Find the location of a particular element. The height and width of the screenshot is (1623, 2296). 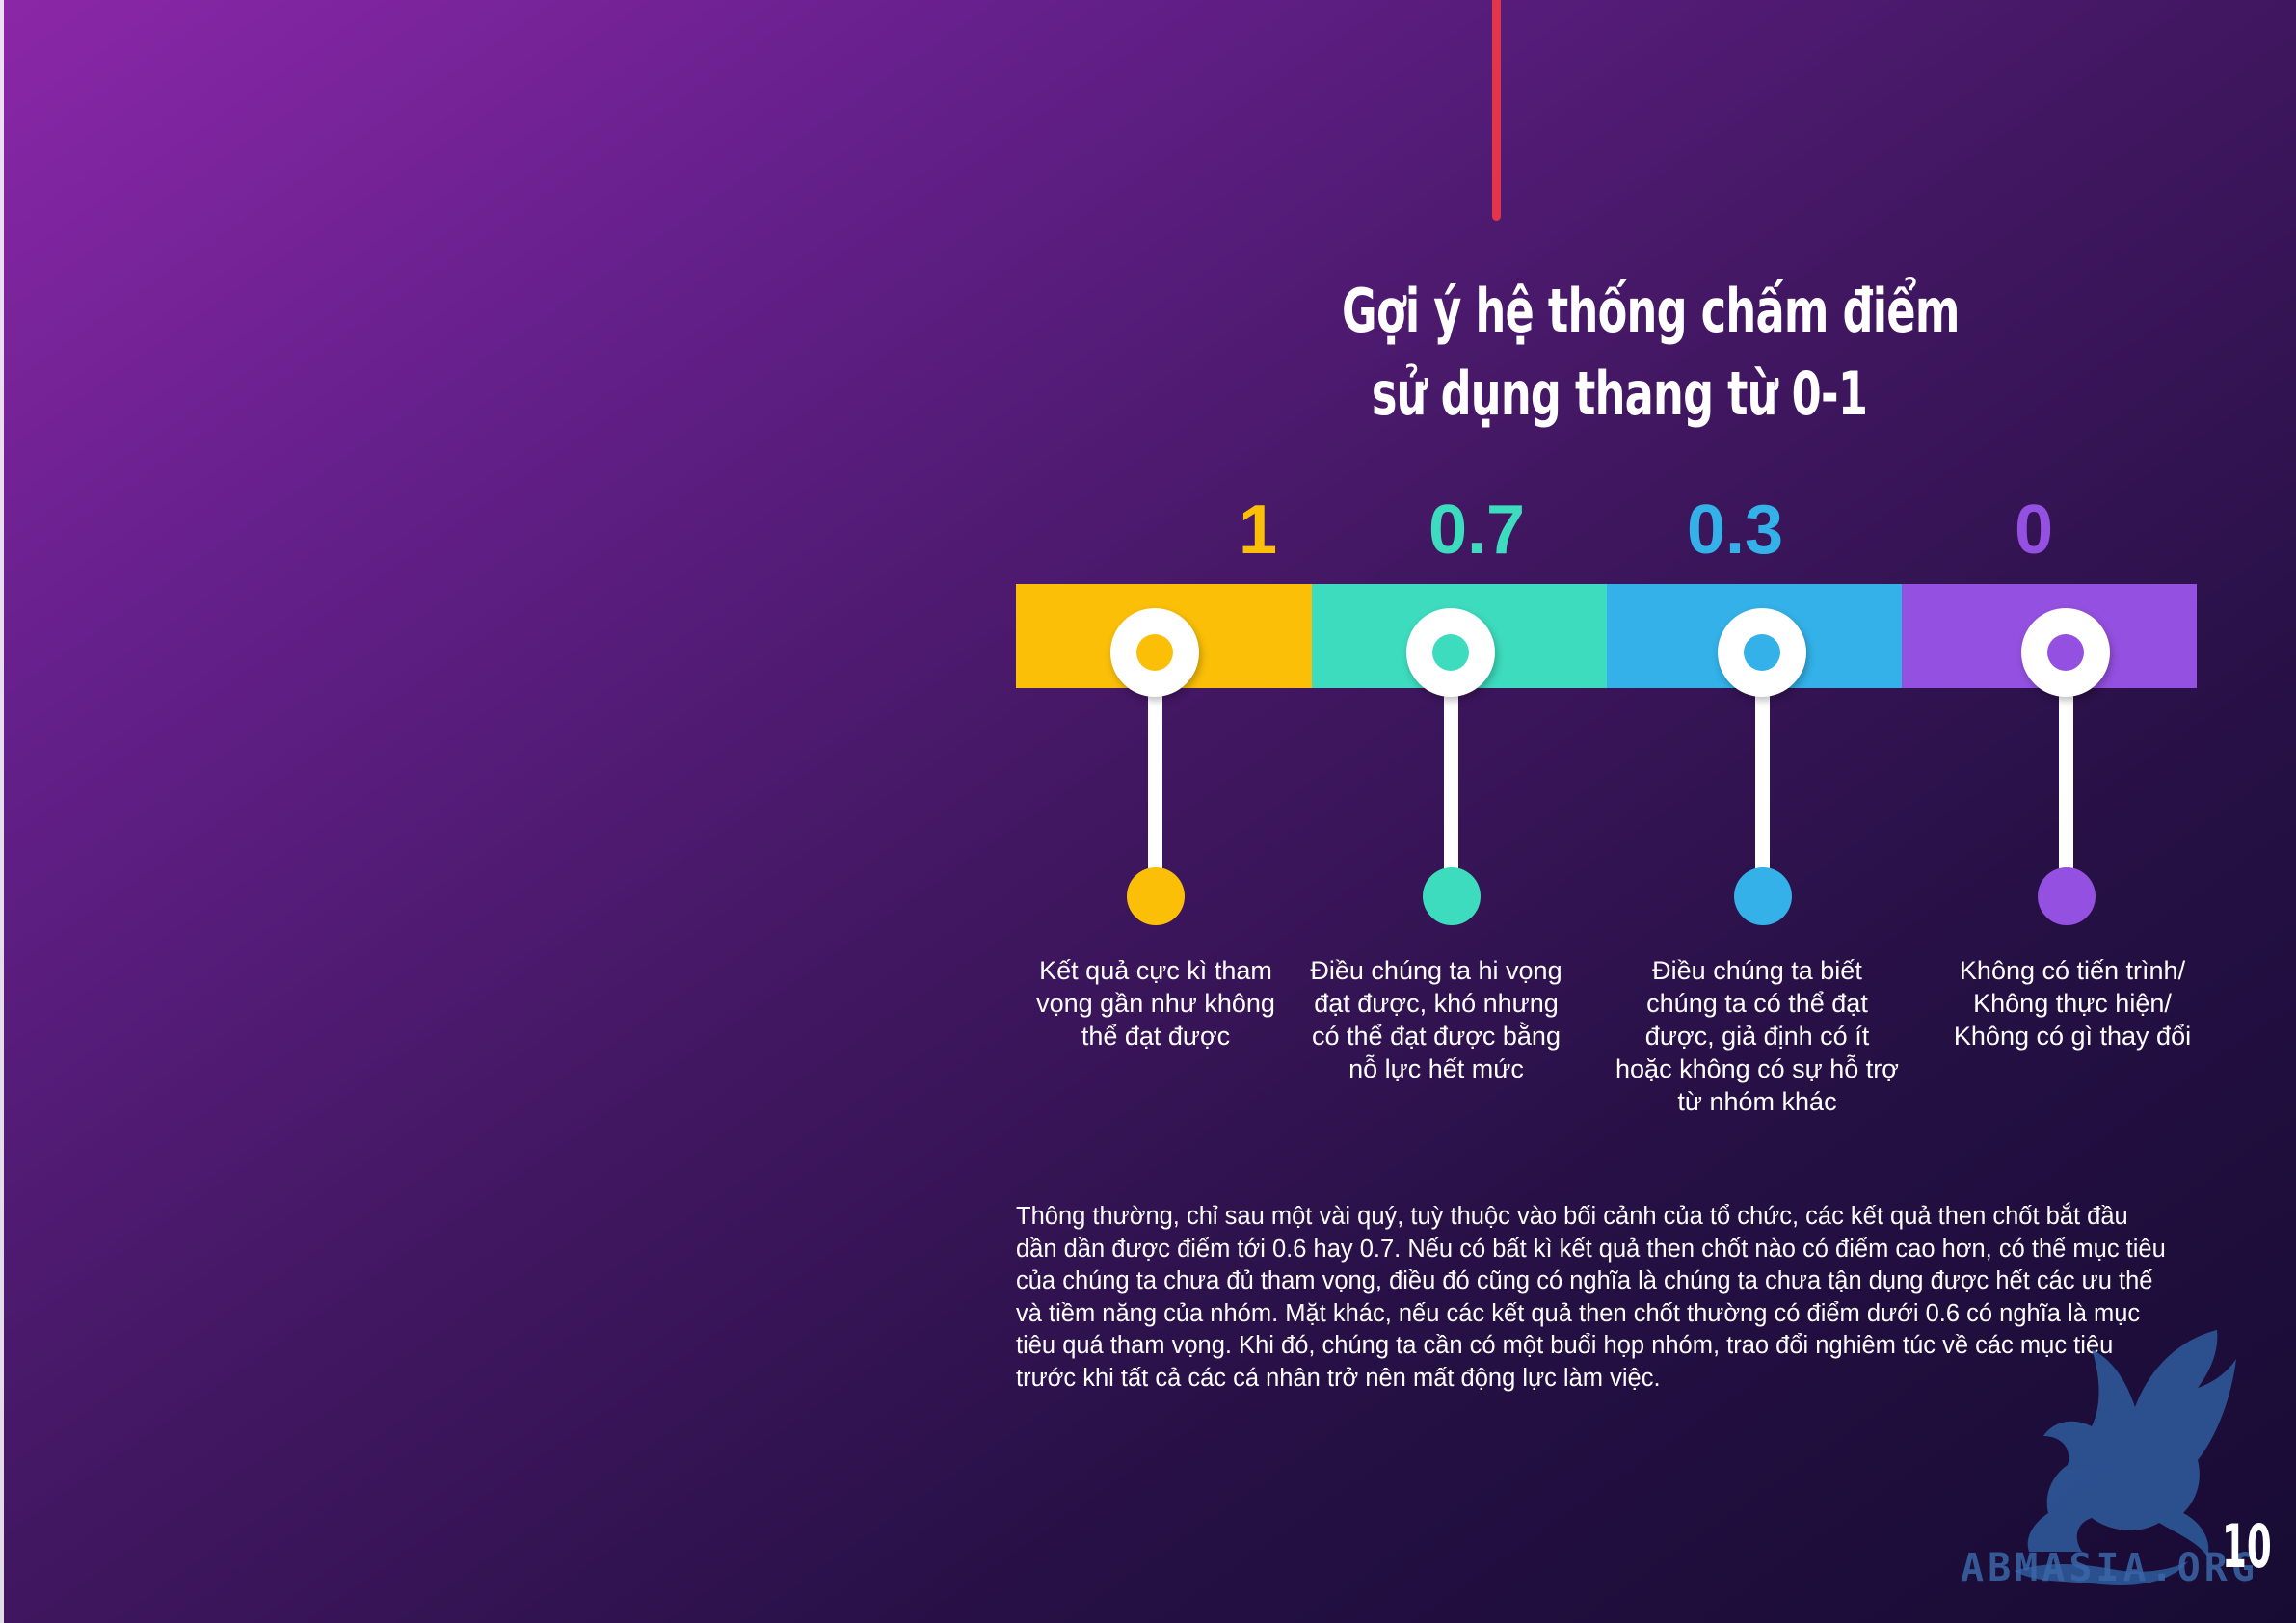

scale-value-0: 0 is located at coordinates (2034, 530).